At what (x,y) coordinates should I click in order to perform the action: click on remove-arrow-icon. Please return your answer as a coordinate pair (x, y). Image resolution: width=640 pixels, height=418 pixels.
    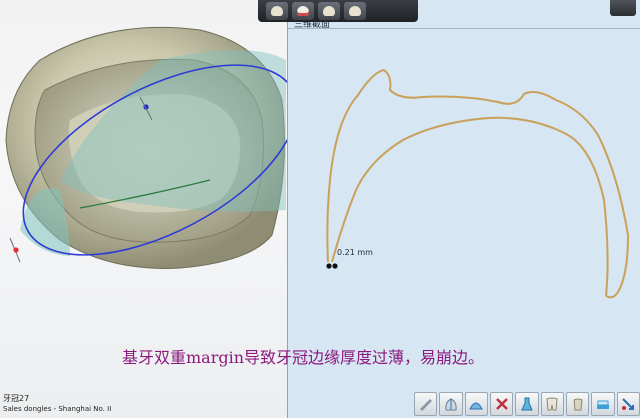
    Looking at the image, I should click on (628, 404).